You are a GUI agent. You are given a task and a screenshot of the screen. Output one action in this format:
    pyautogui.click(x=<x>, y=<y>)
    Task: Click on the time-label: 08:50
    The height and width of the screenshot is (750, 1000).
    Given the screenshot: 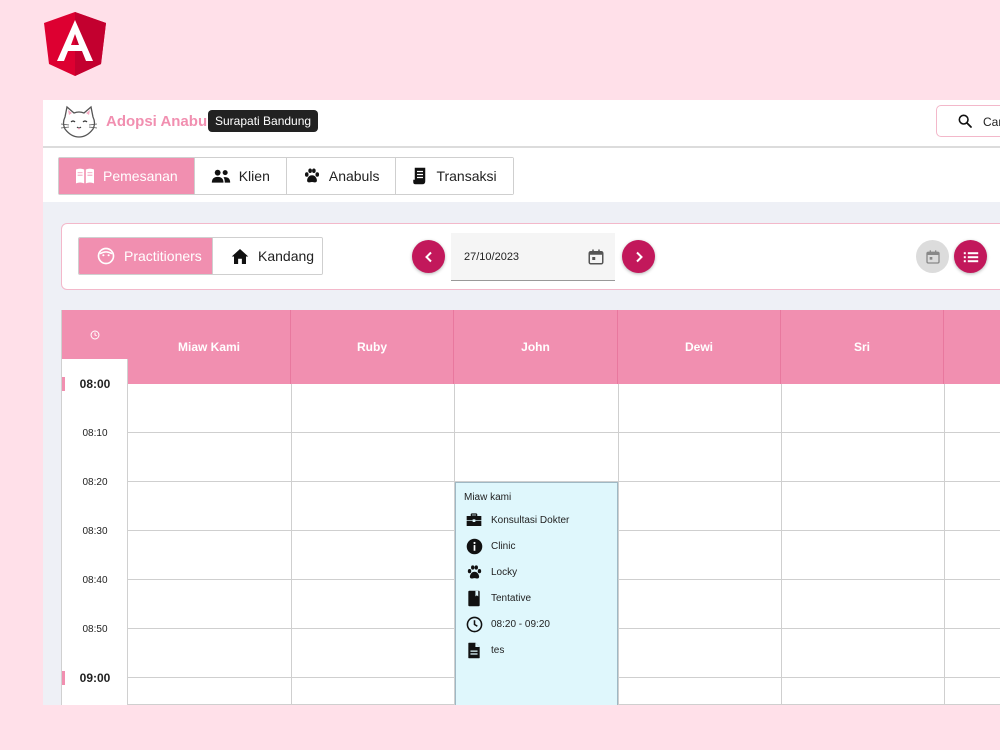 What is the action you would take?
    pyautogui.click(x=95, y=629)
    